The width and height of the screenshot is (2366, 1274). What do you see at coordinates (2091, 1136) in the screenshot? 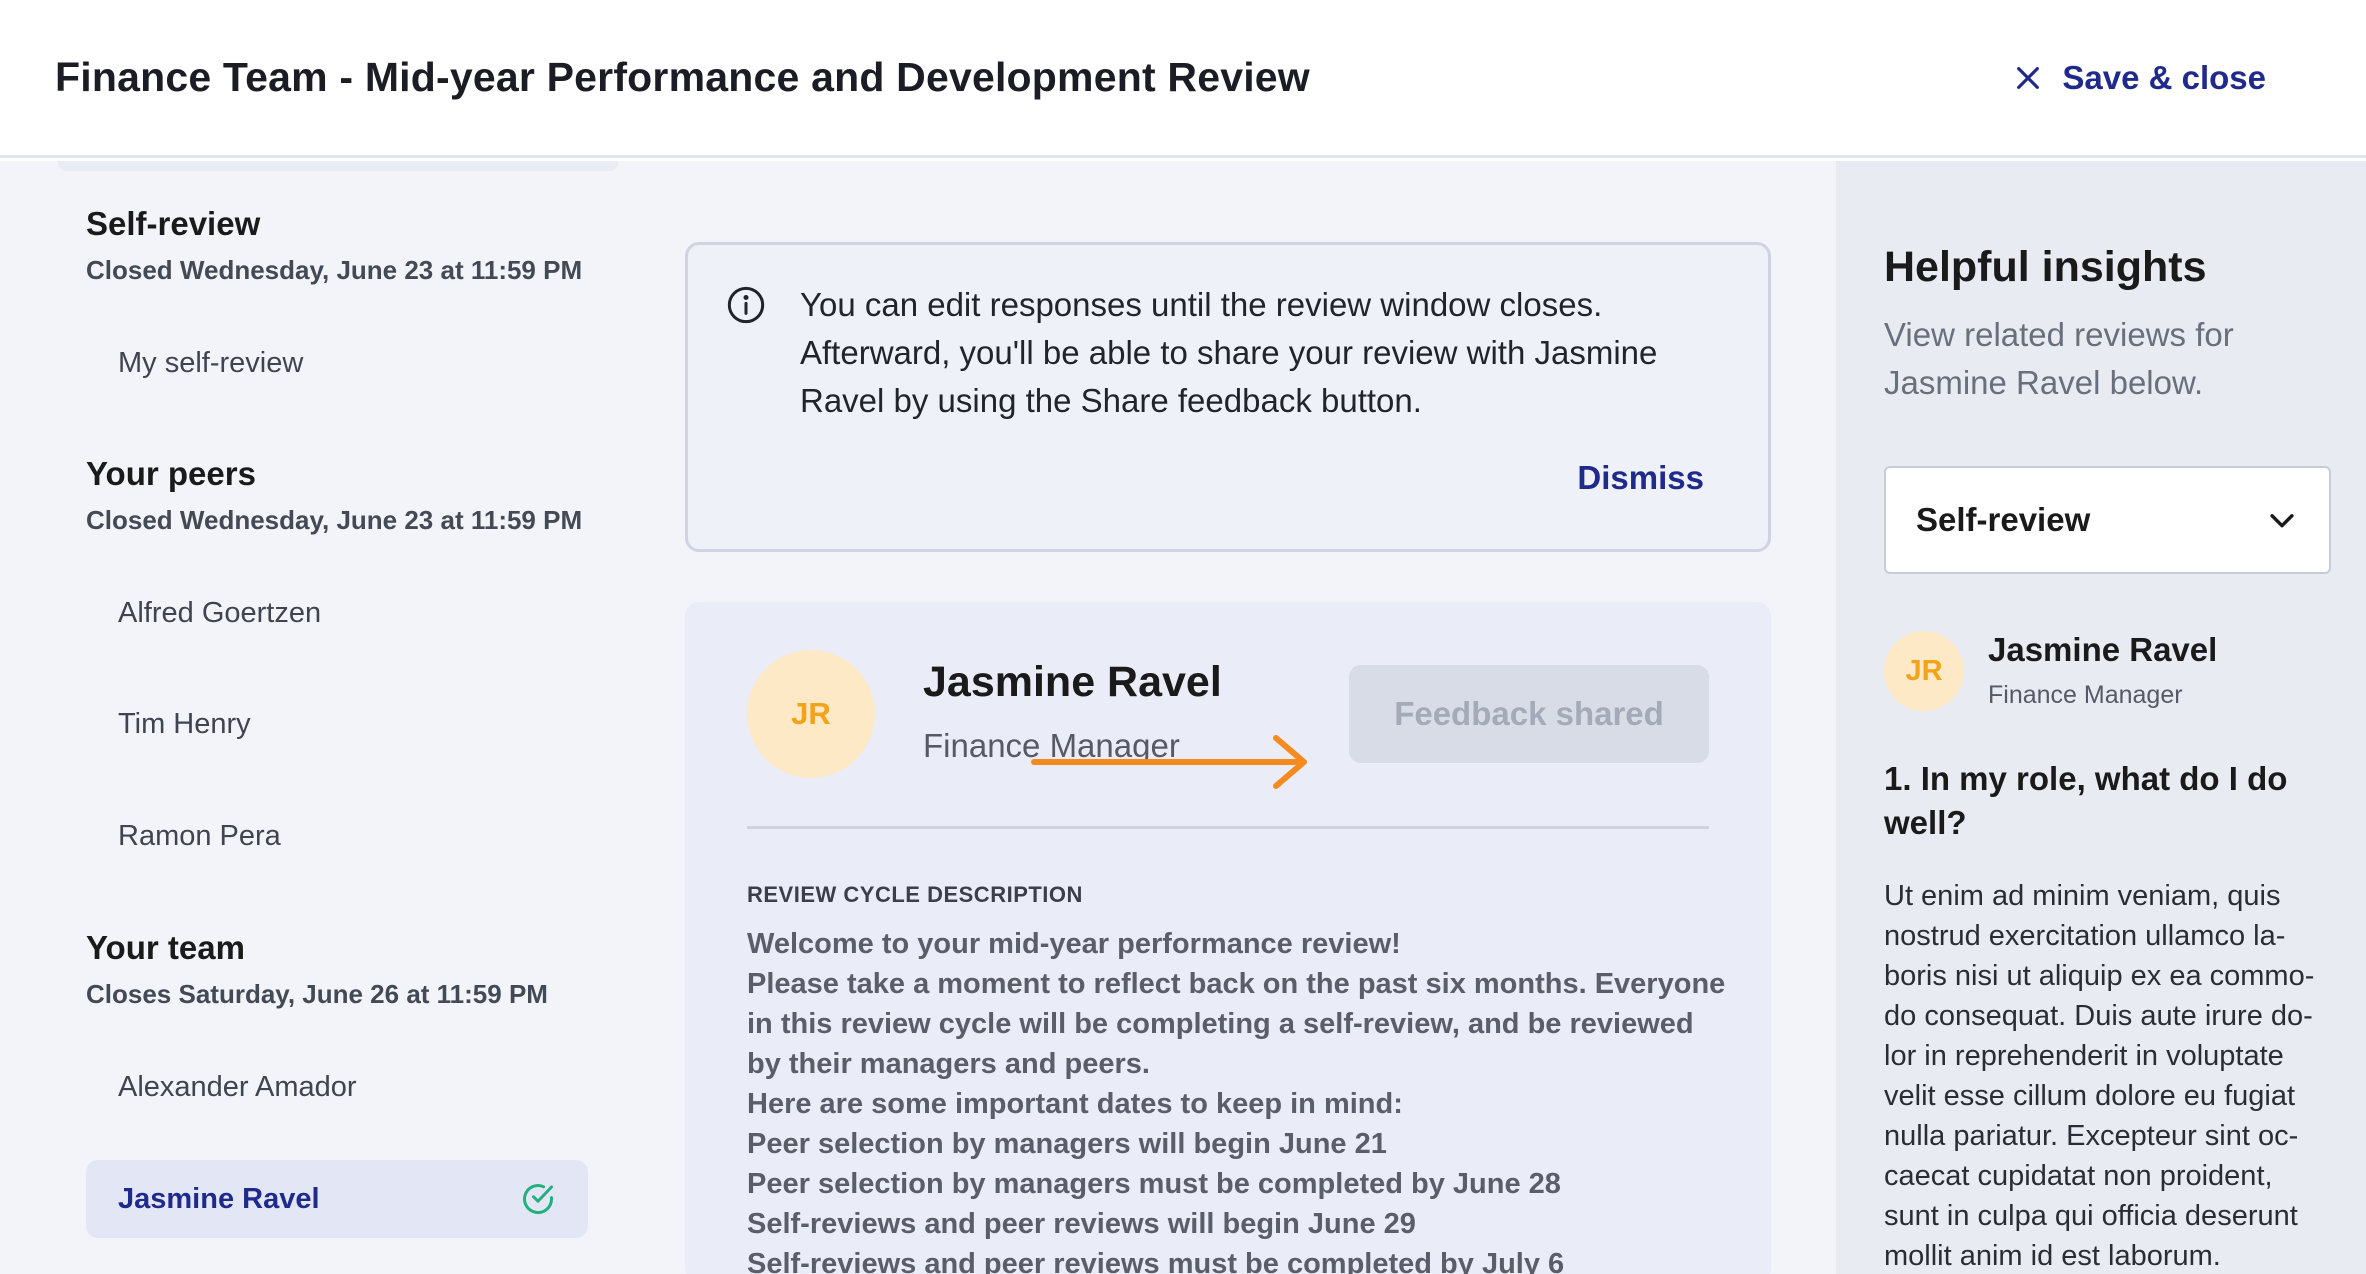
I see `answer-line: nulla pariatur. Excepteur sint oc-` at bounding box center [2091, 1136].